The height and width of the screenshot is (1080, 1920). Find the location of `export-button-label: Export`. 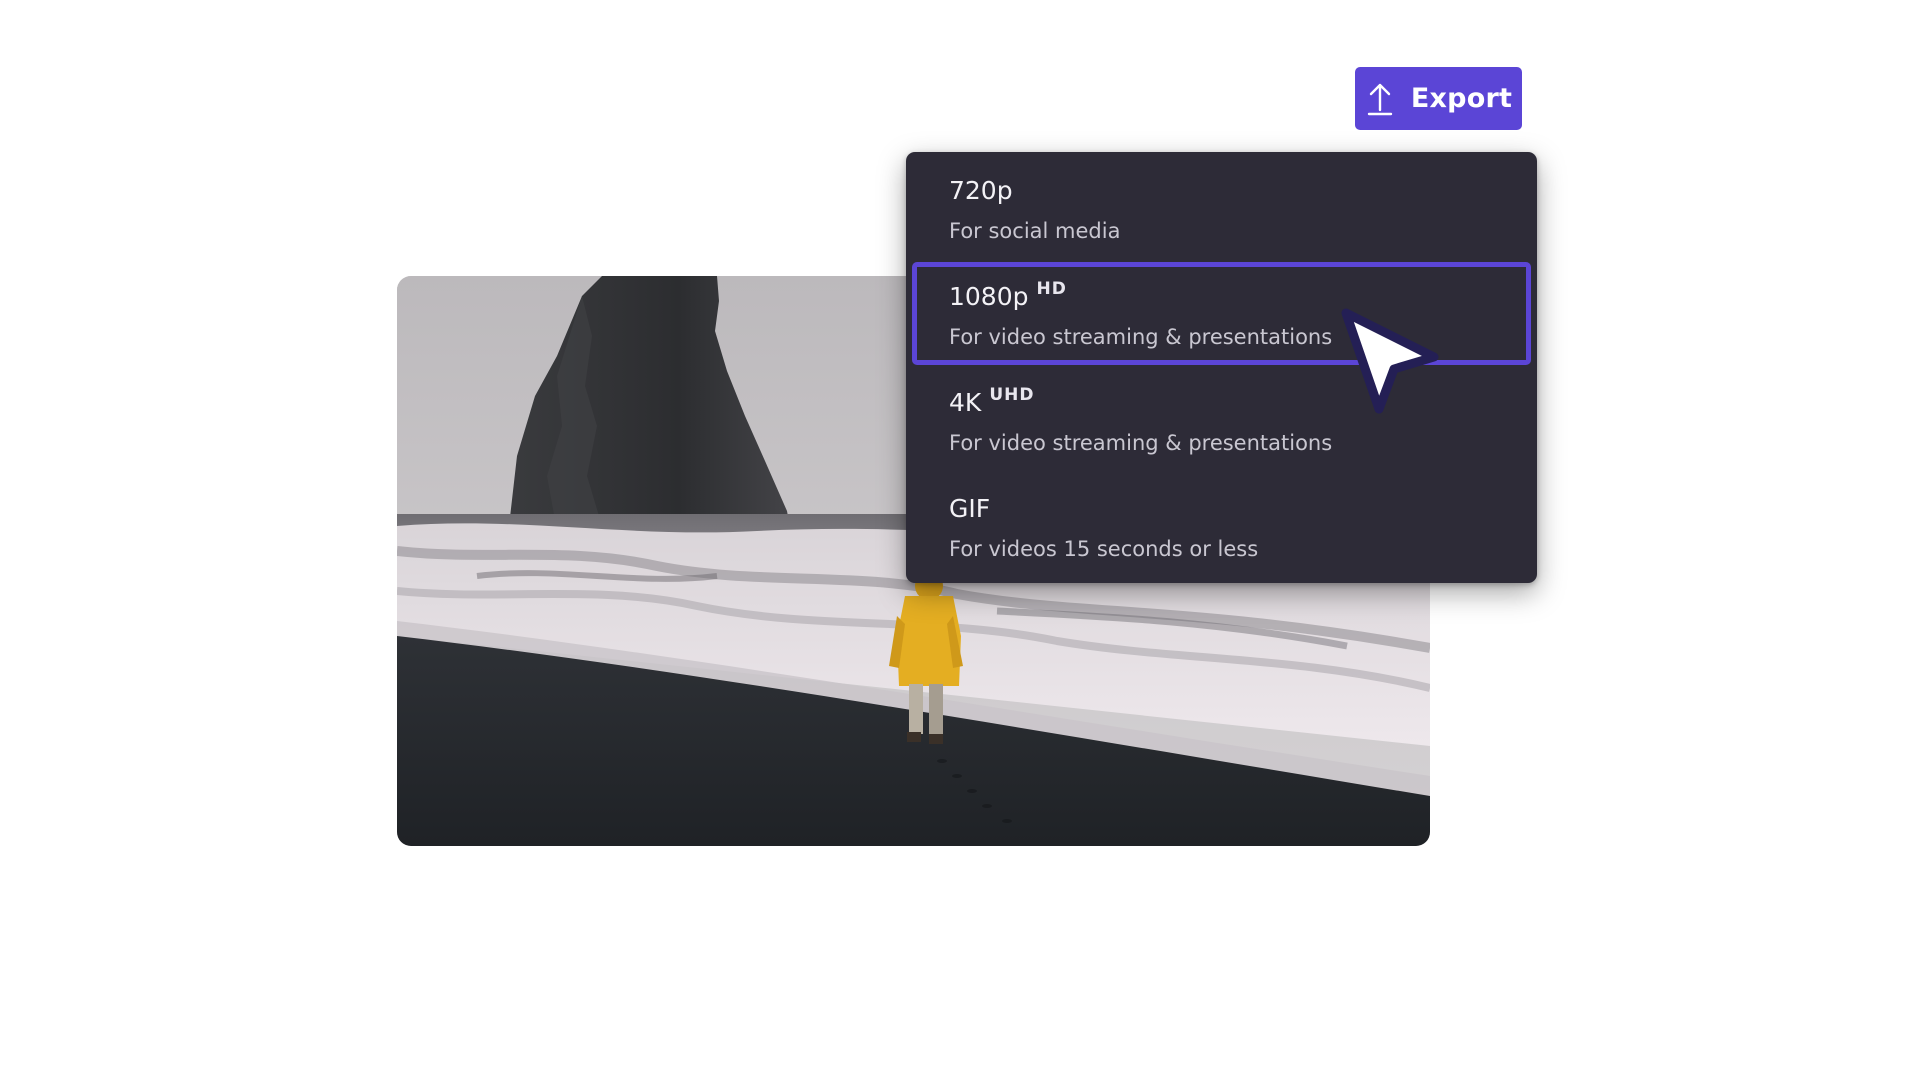

export-button-label: Export is located at coordinates (1461, 98).